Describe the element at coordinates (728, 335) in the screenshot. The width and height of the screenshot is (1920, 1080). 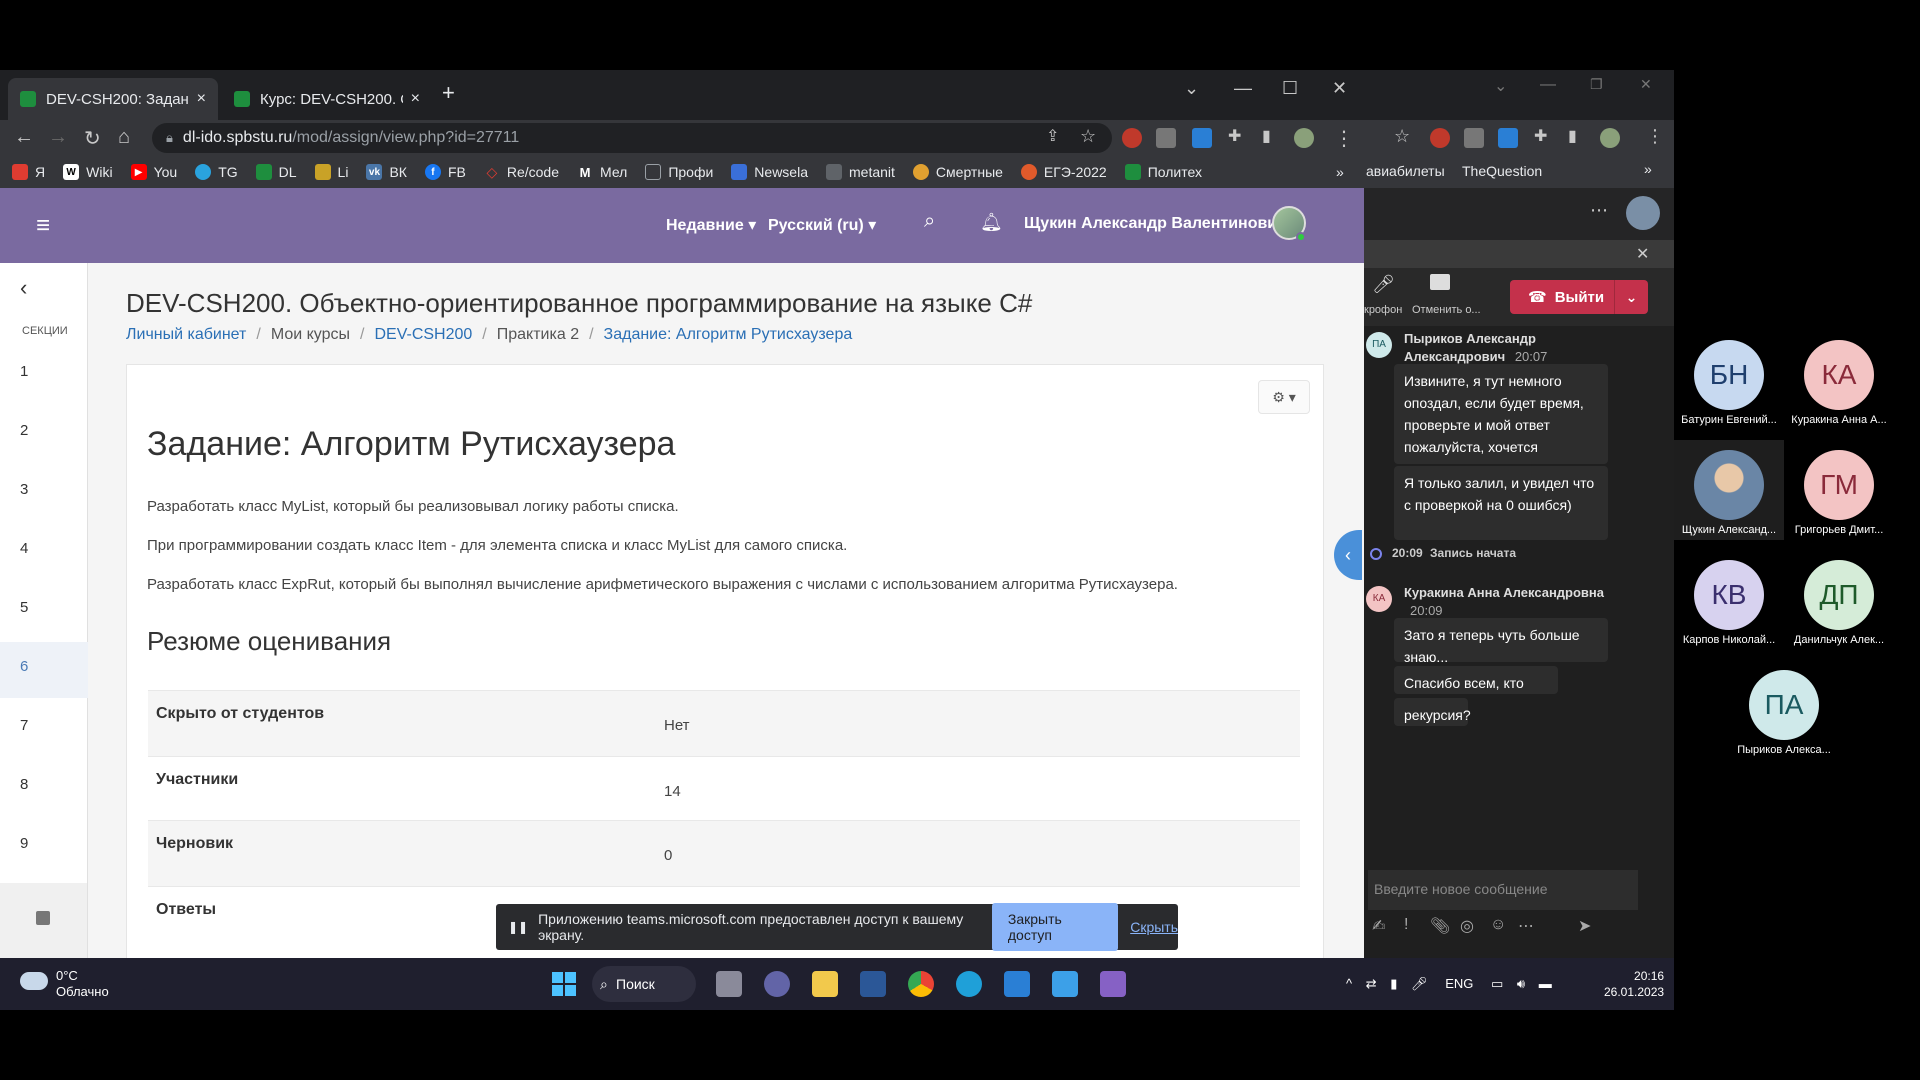
I see `breadcrumb-assignment: Задание: Алгоритм Рутисхаузера` at that location.